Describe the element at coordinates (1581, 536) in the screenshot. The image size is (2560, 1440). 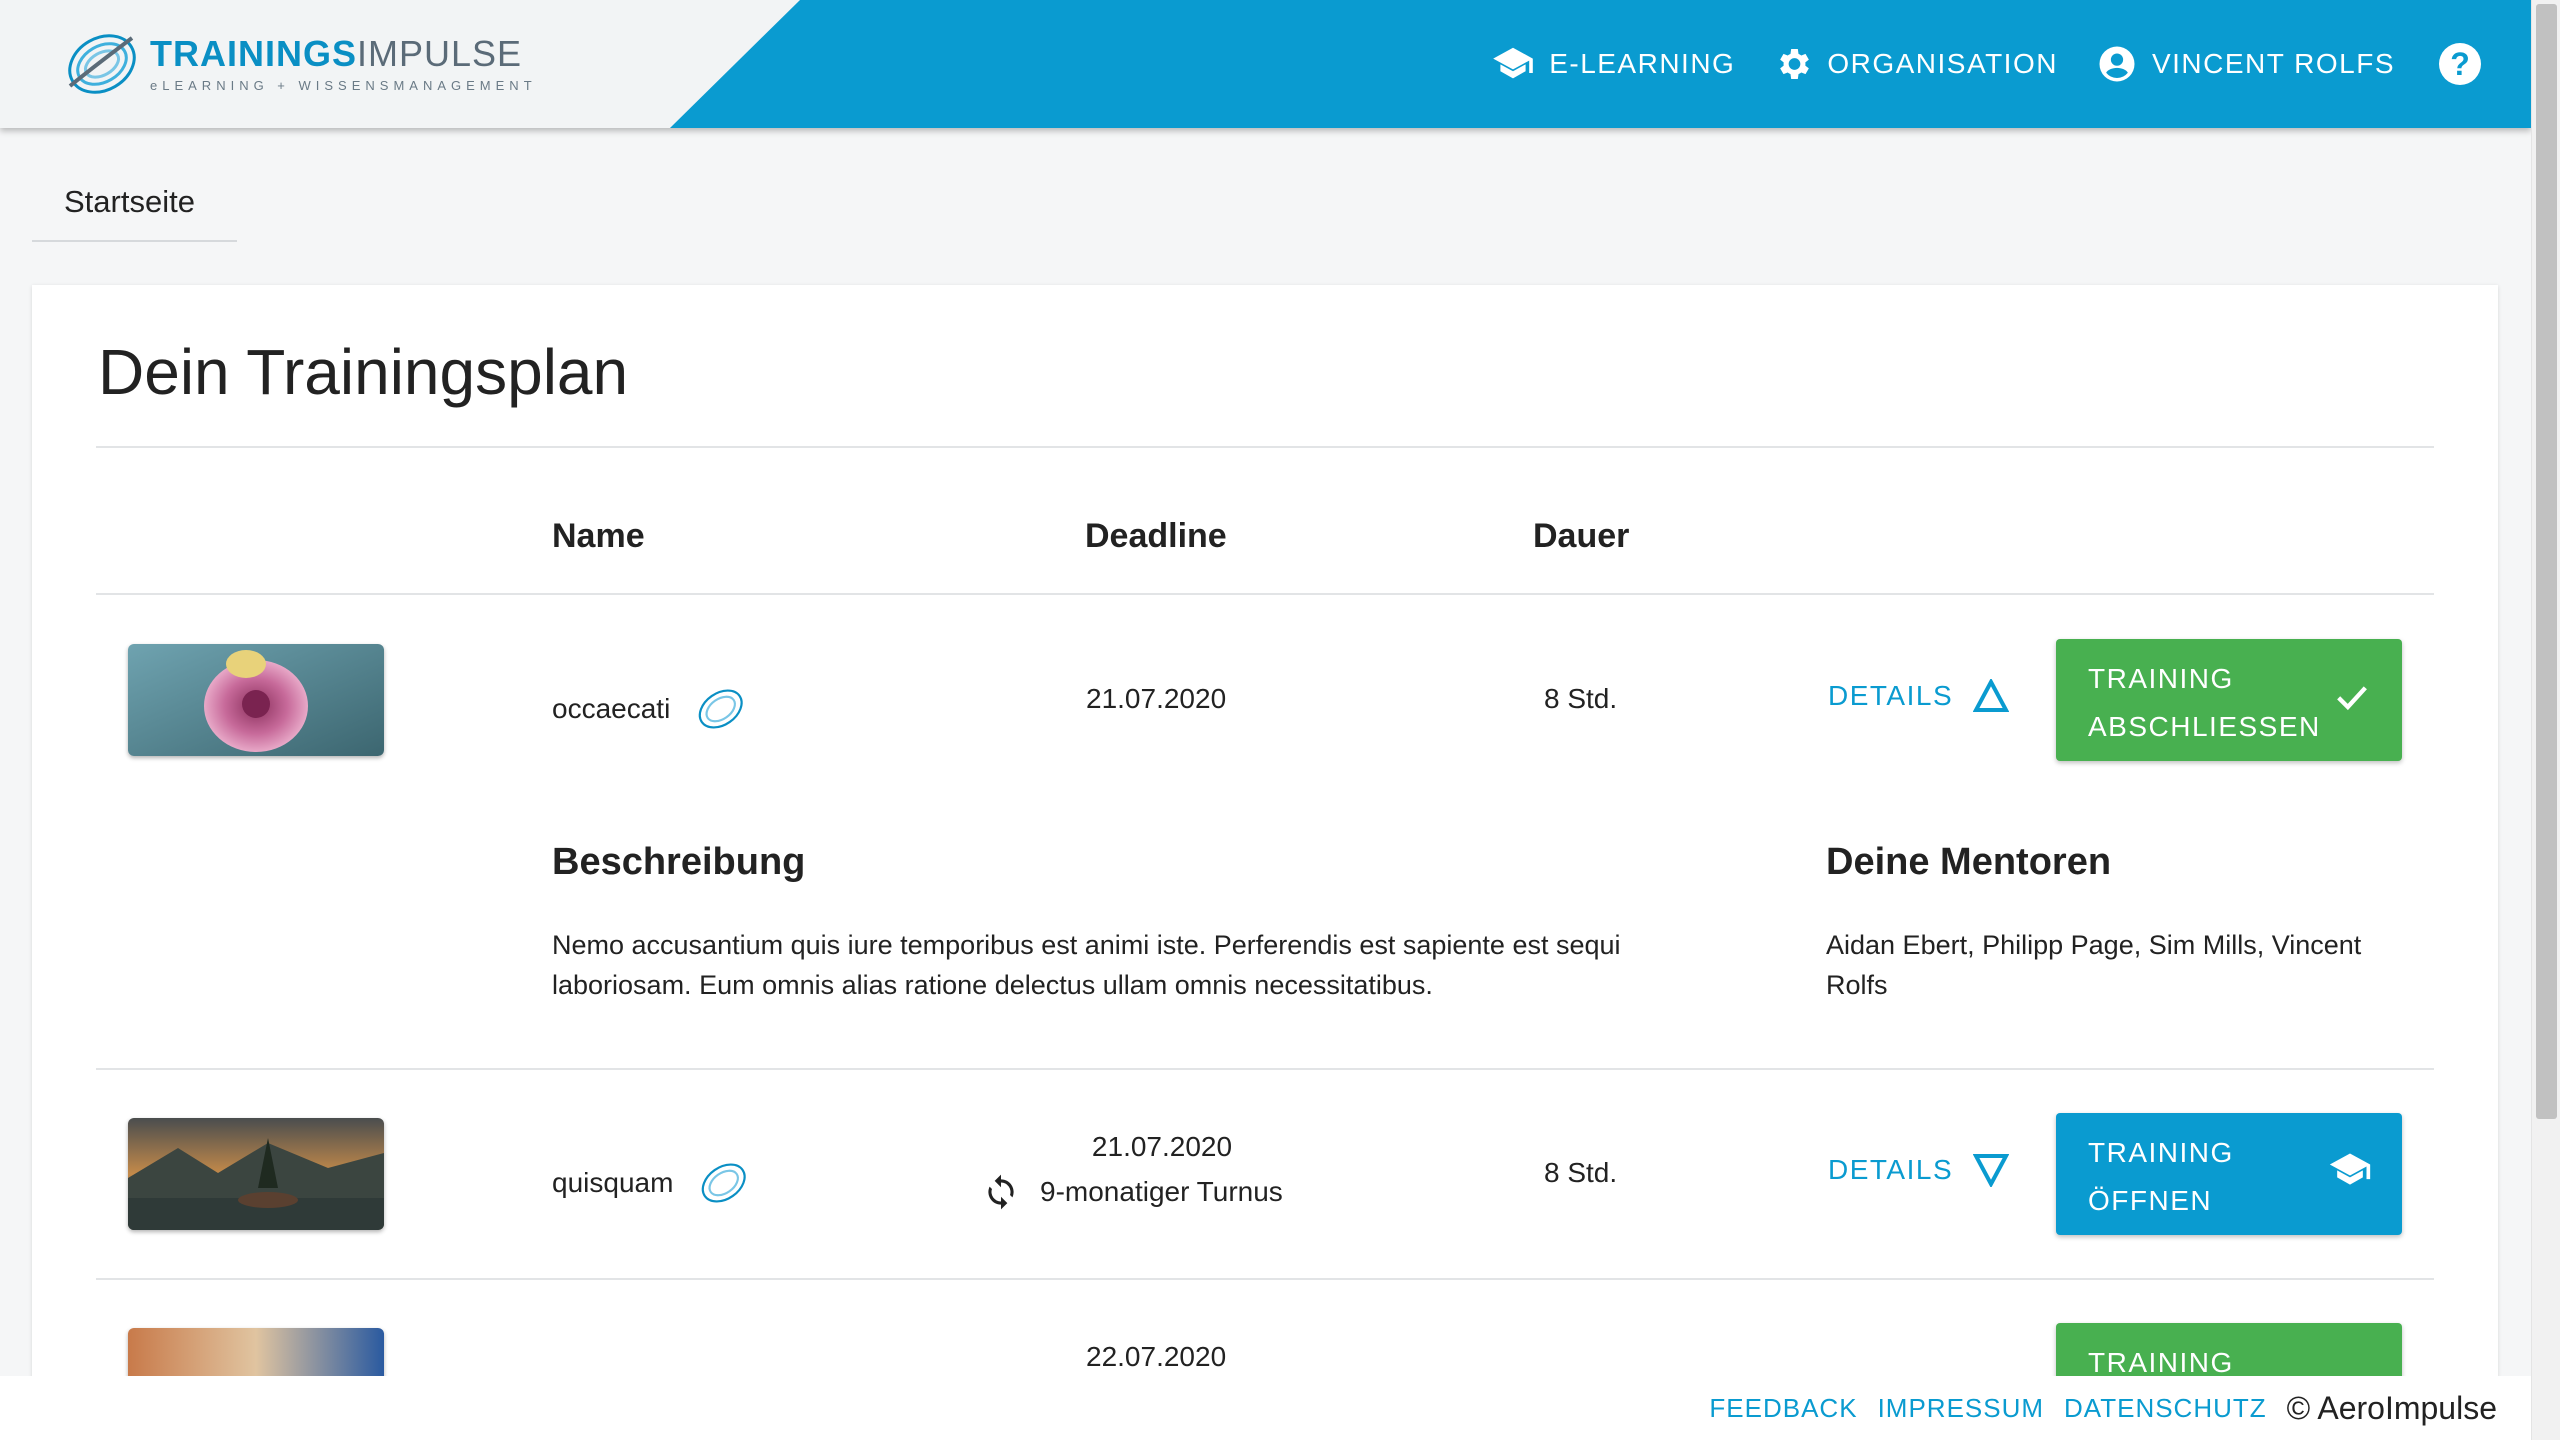
I see `column-header-duration: Dauer` at that location.